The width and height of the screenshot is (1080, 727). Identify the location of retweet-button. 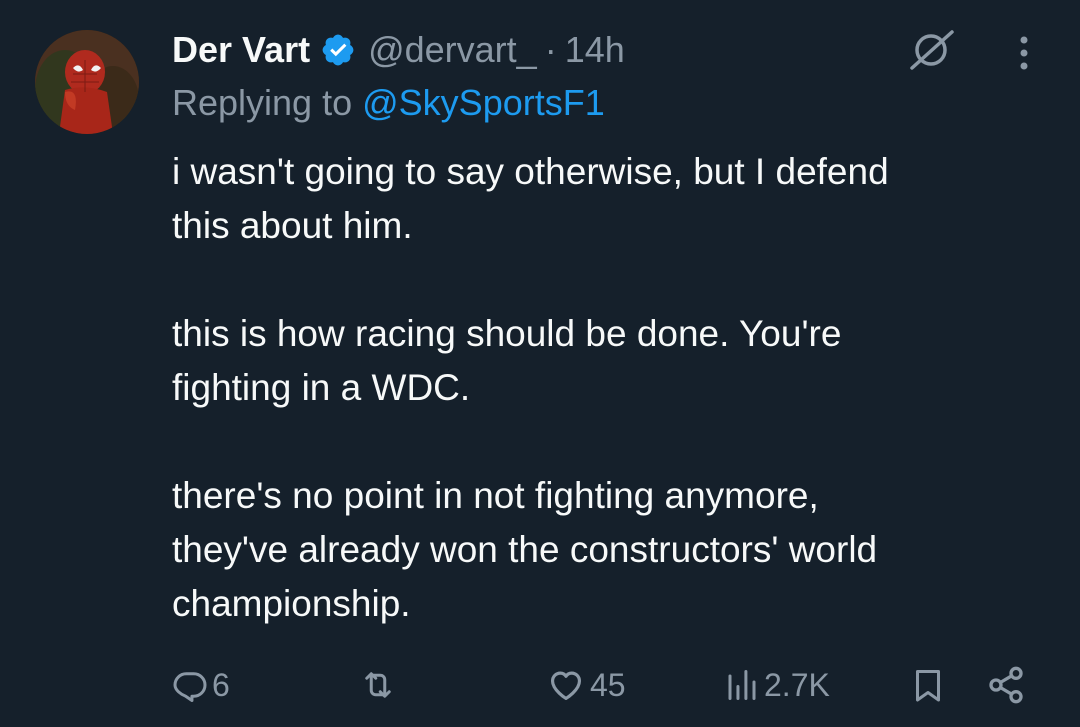
(380, 685).